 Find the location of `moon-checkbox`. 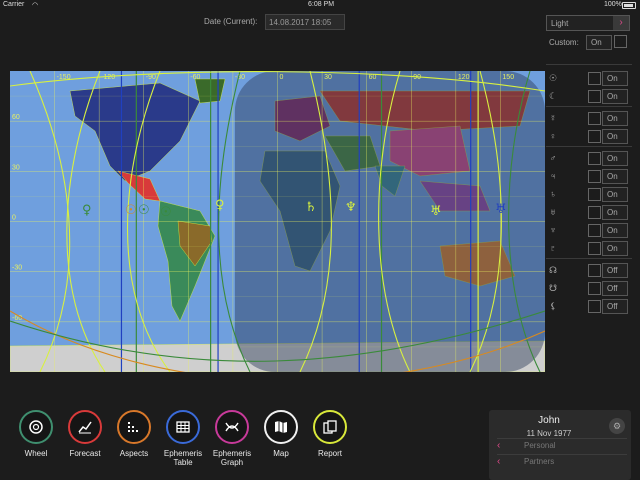

moon-checkbox is located at coordinates (594, 96).